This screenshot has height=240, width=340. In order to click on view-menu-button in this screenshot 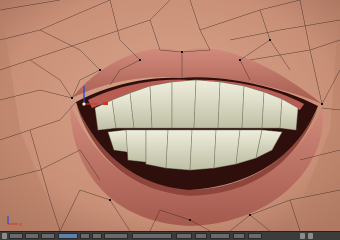, I will do `click(16, 236)`.